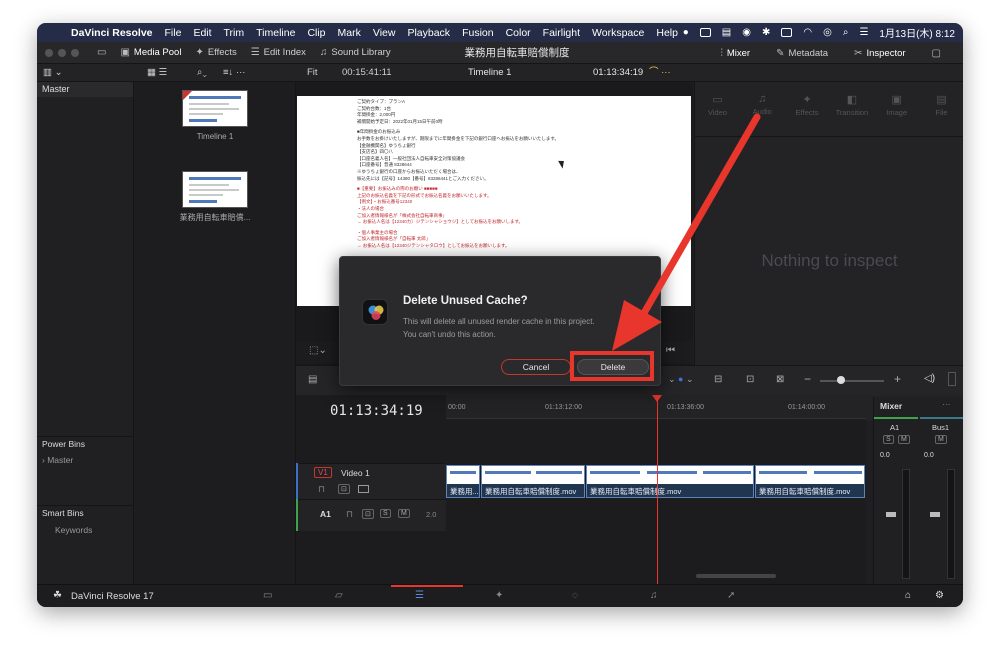 The image size is (1000, 653). I want to click on home-icon: ⌂, so click(908, 595).